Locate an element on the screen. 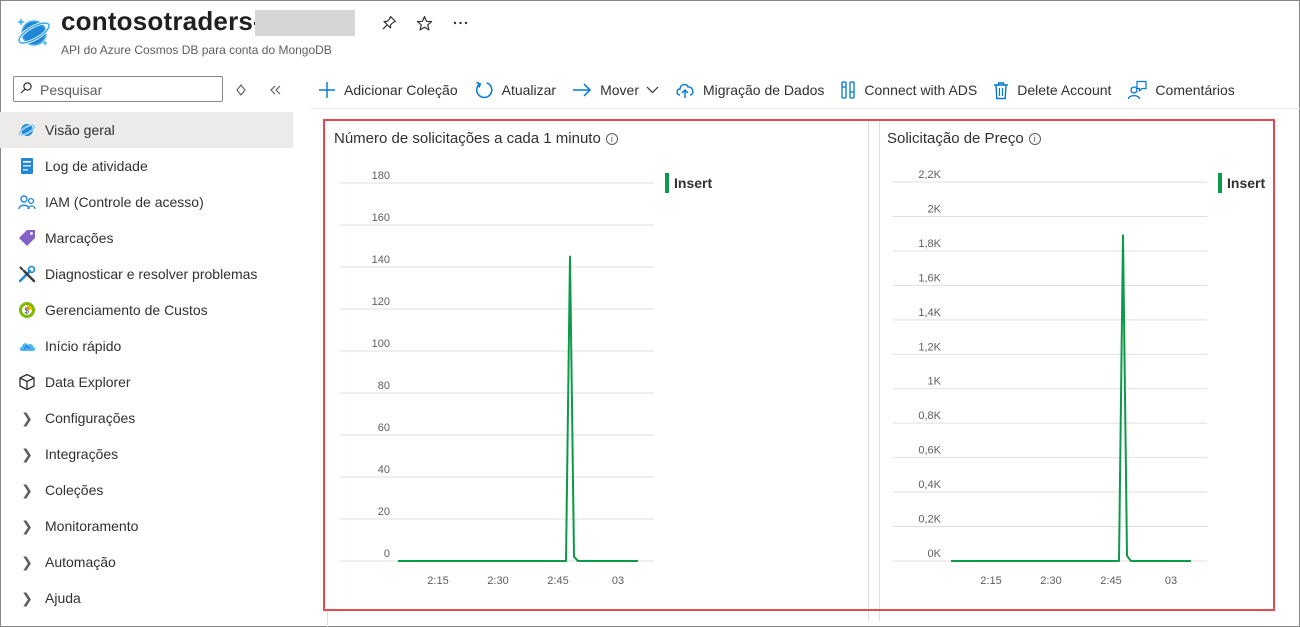  data-migration-button: Migração de Dados is located at coordinates (749, 90).